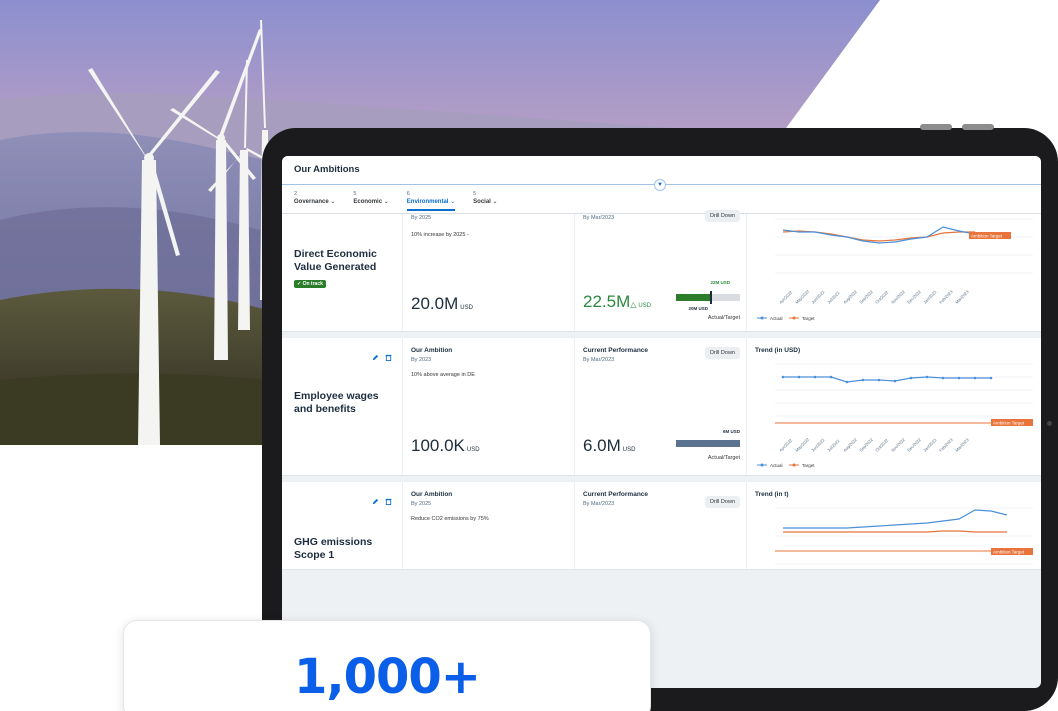 This screenshot has width=1058, height=711. Describe the element at coordinates (776, 465) in the screenshot. I see `legend-actual: Actual` at that location.